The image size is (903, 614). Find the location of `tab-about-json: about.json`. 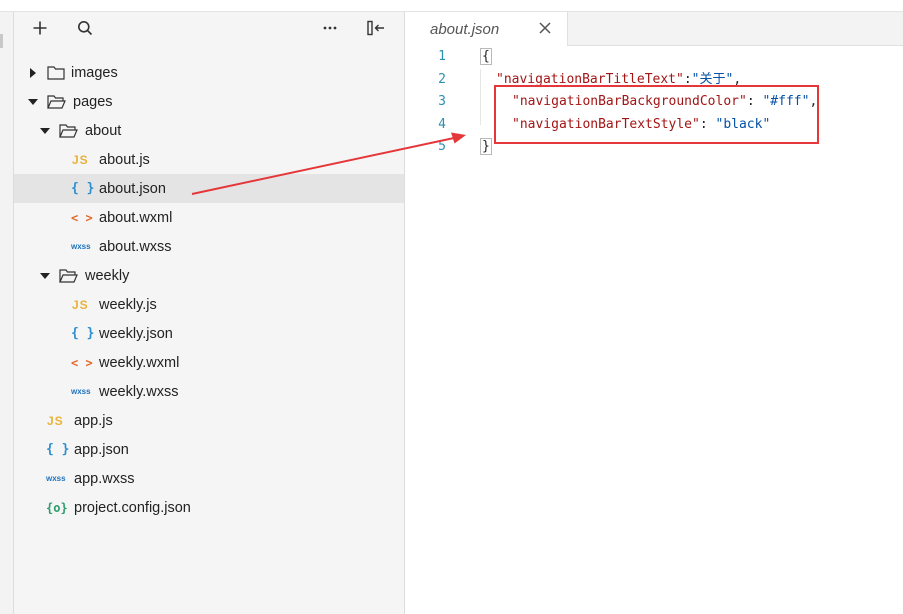

tab-about-json: about.json is located at coordinates (486, 29).